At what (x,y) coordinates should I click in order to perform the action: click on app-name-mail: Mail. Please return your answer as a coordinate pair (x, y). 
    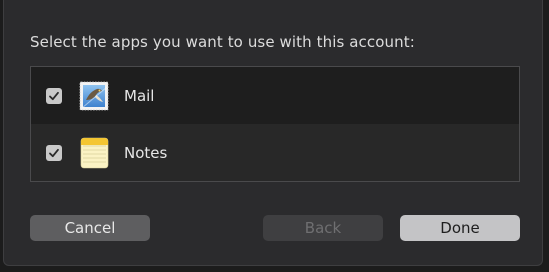
    Looking at the image, I should click on (139, 95).